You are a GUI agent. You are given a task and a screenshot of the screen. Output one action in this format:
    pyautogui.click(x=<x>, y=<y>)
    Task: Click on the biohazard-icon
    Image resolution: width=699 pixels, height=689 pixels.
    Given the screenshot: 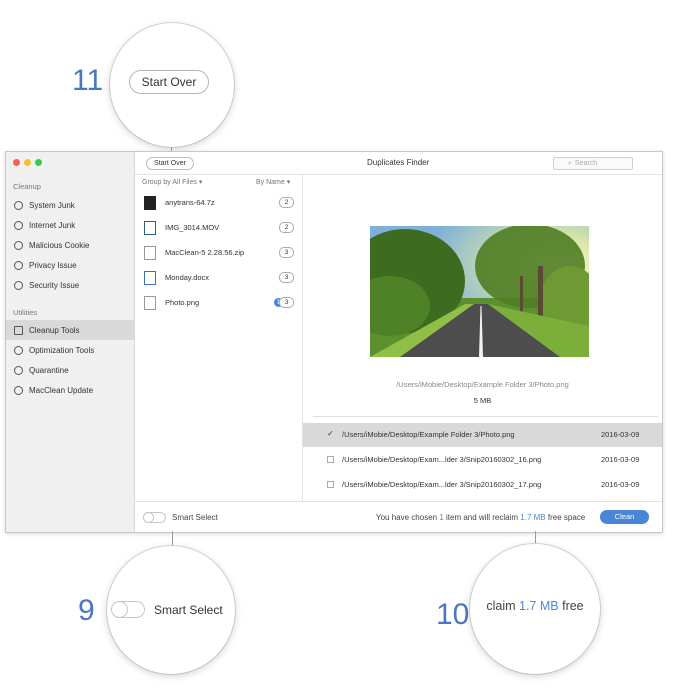 What is the action you would take?
    pyautogui.click(x=18, y=370)
    